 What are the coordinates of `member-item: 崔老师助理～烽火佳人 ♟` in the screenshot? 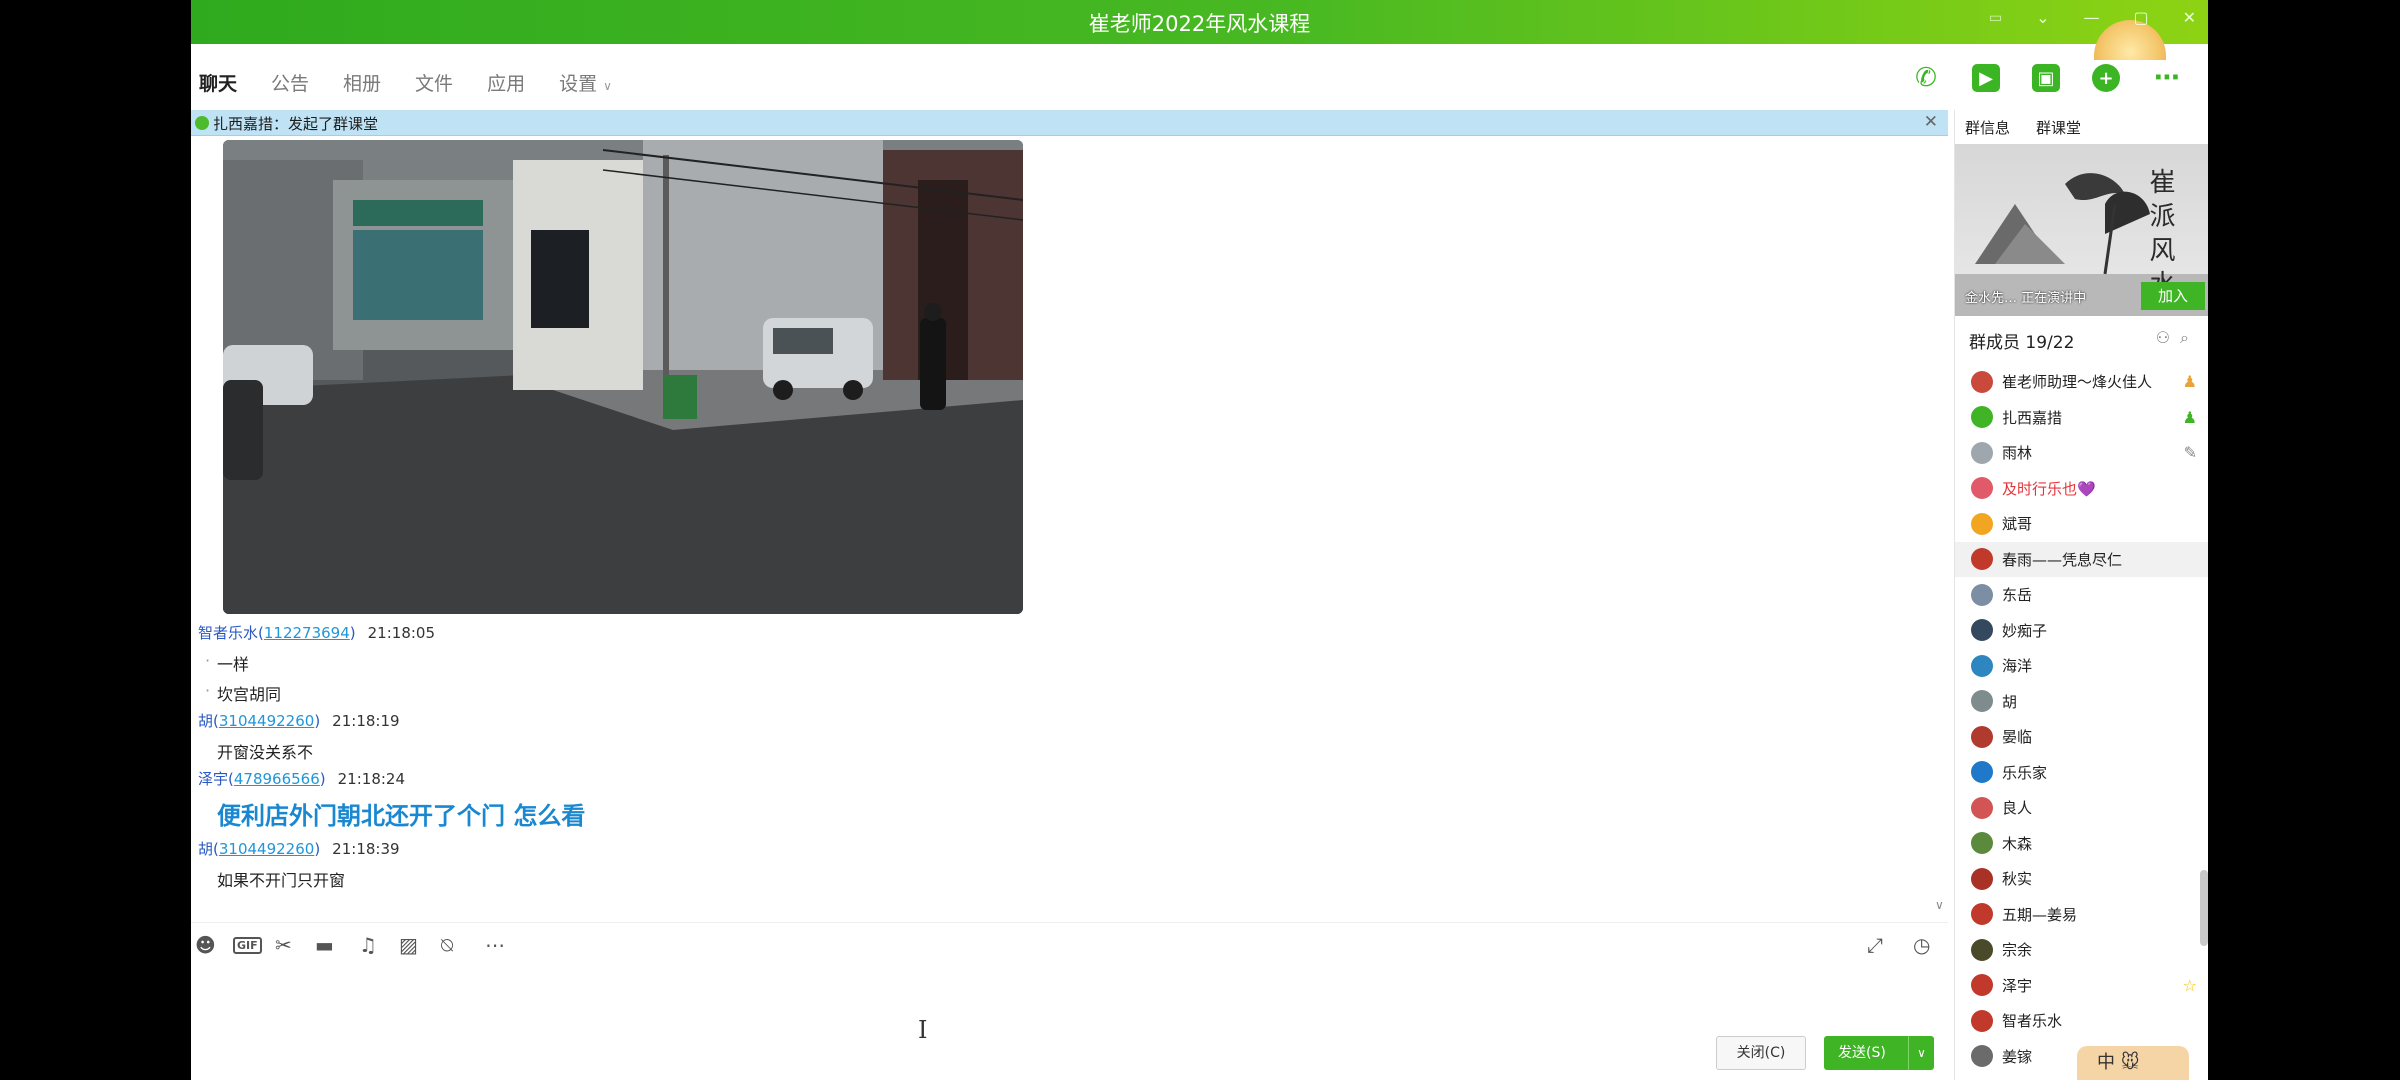 It's located at (2081, 382).